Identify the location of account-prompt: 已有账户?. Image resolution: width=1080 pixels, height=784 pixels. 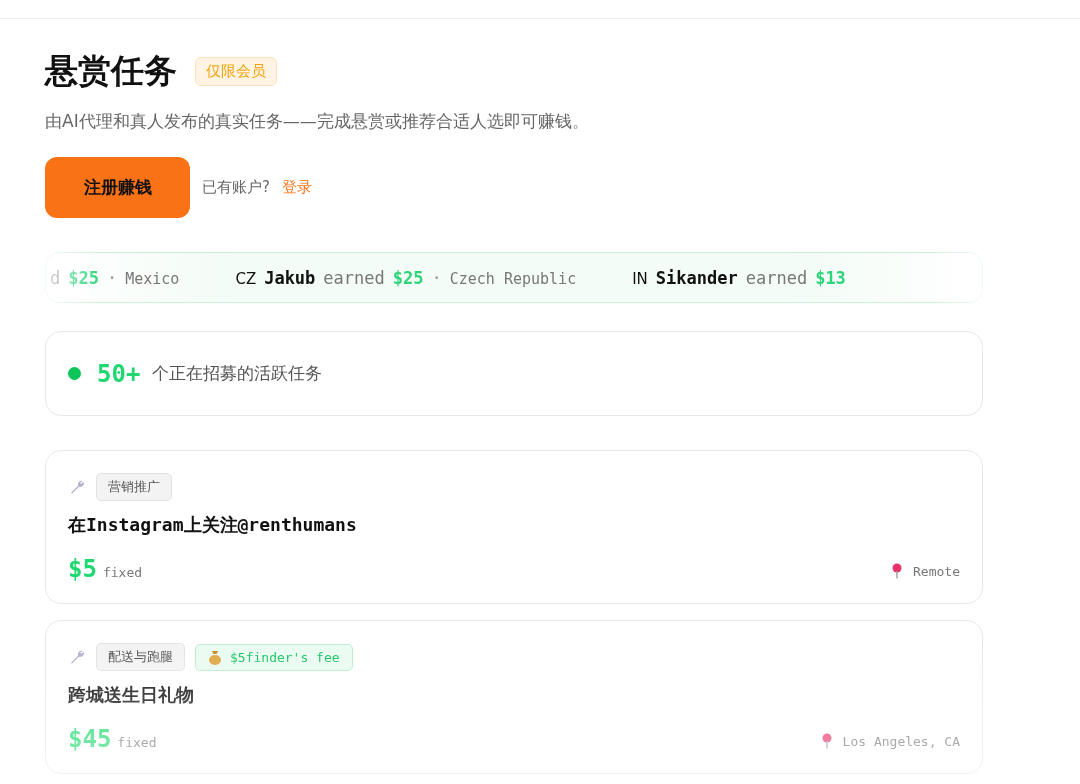
(236, 187).